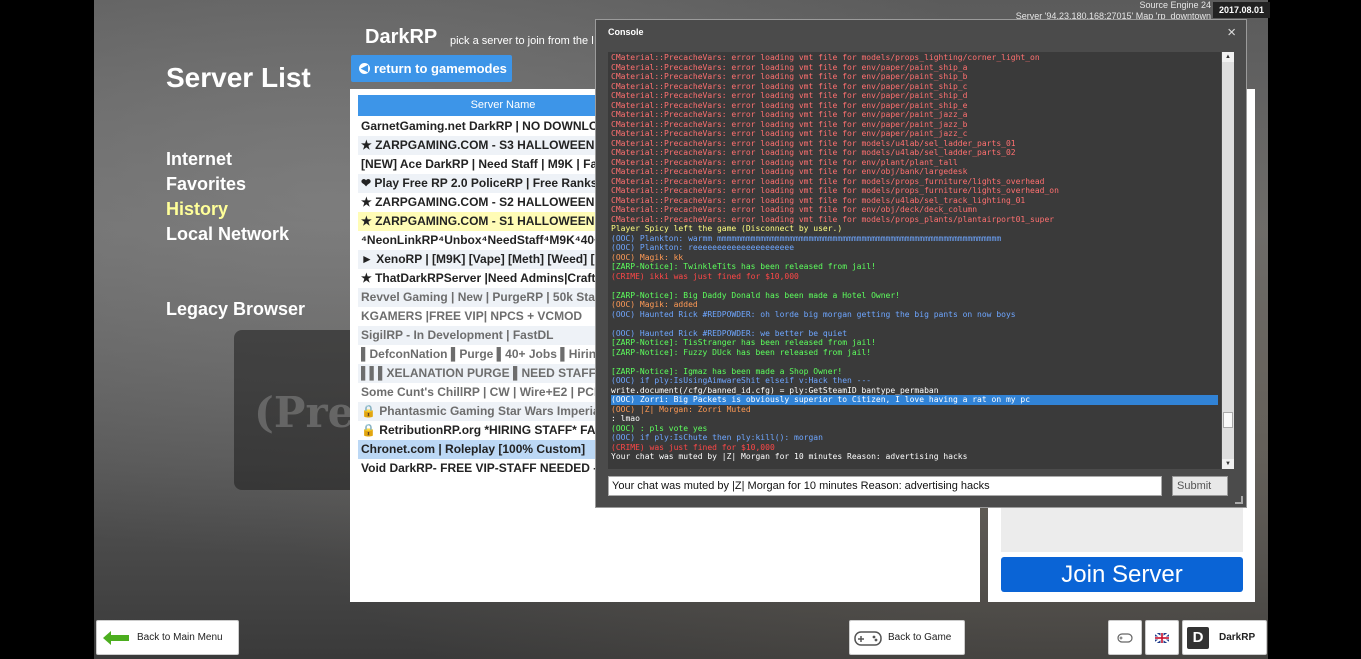 The height and width of the screenshot is (659, 1361). What do you see at coordinates (1198, 637) in the screenshot?
I see `darkrp-logo-icon: D` at bounding box center [1198, 637].